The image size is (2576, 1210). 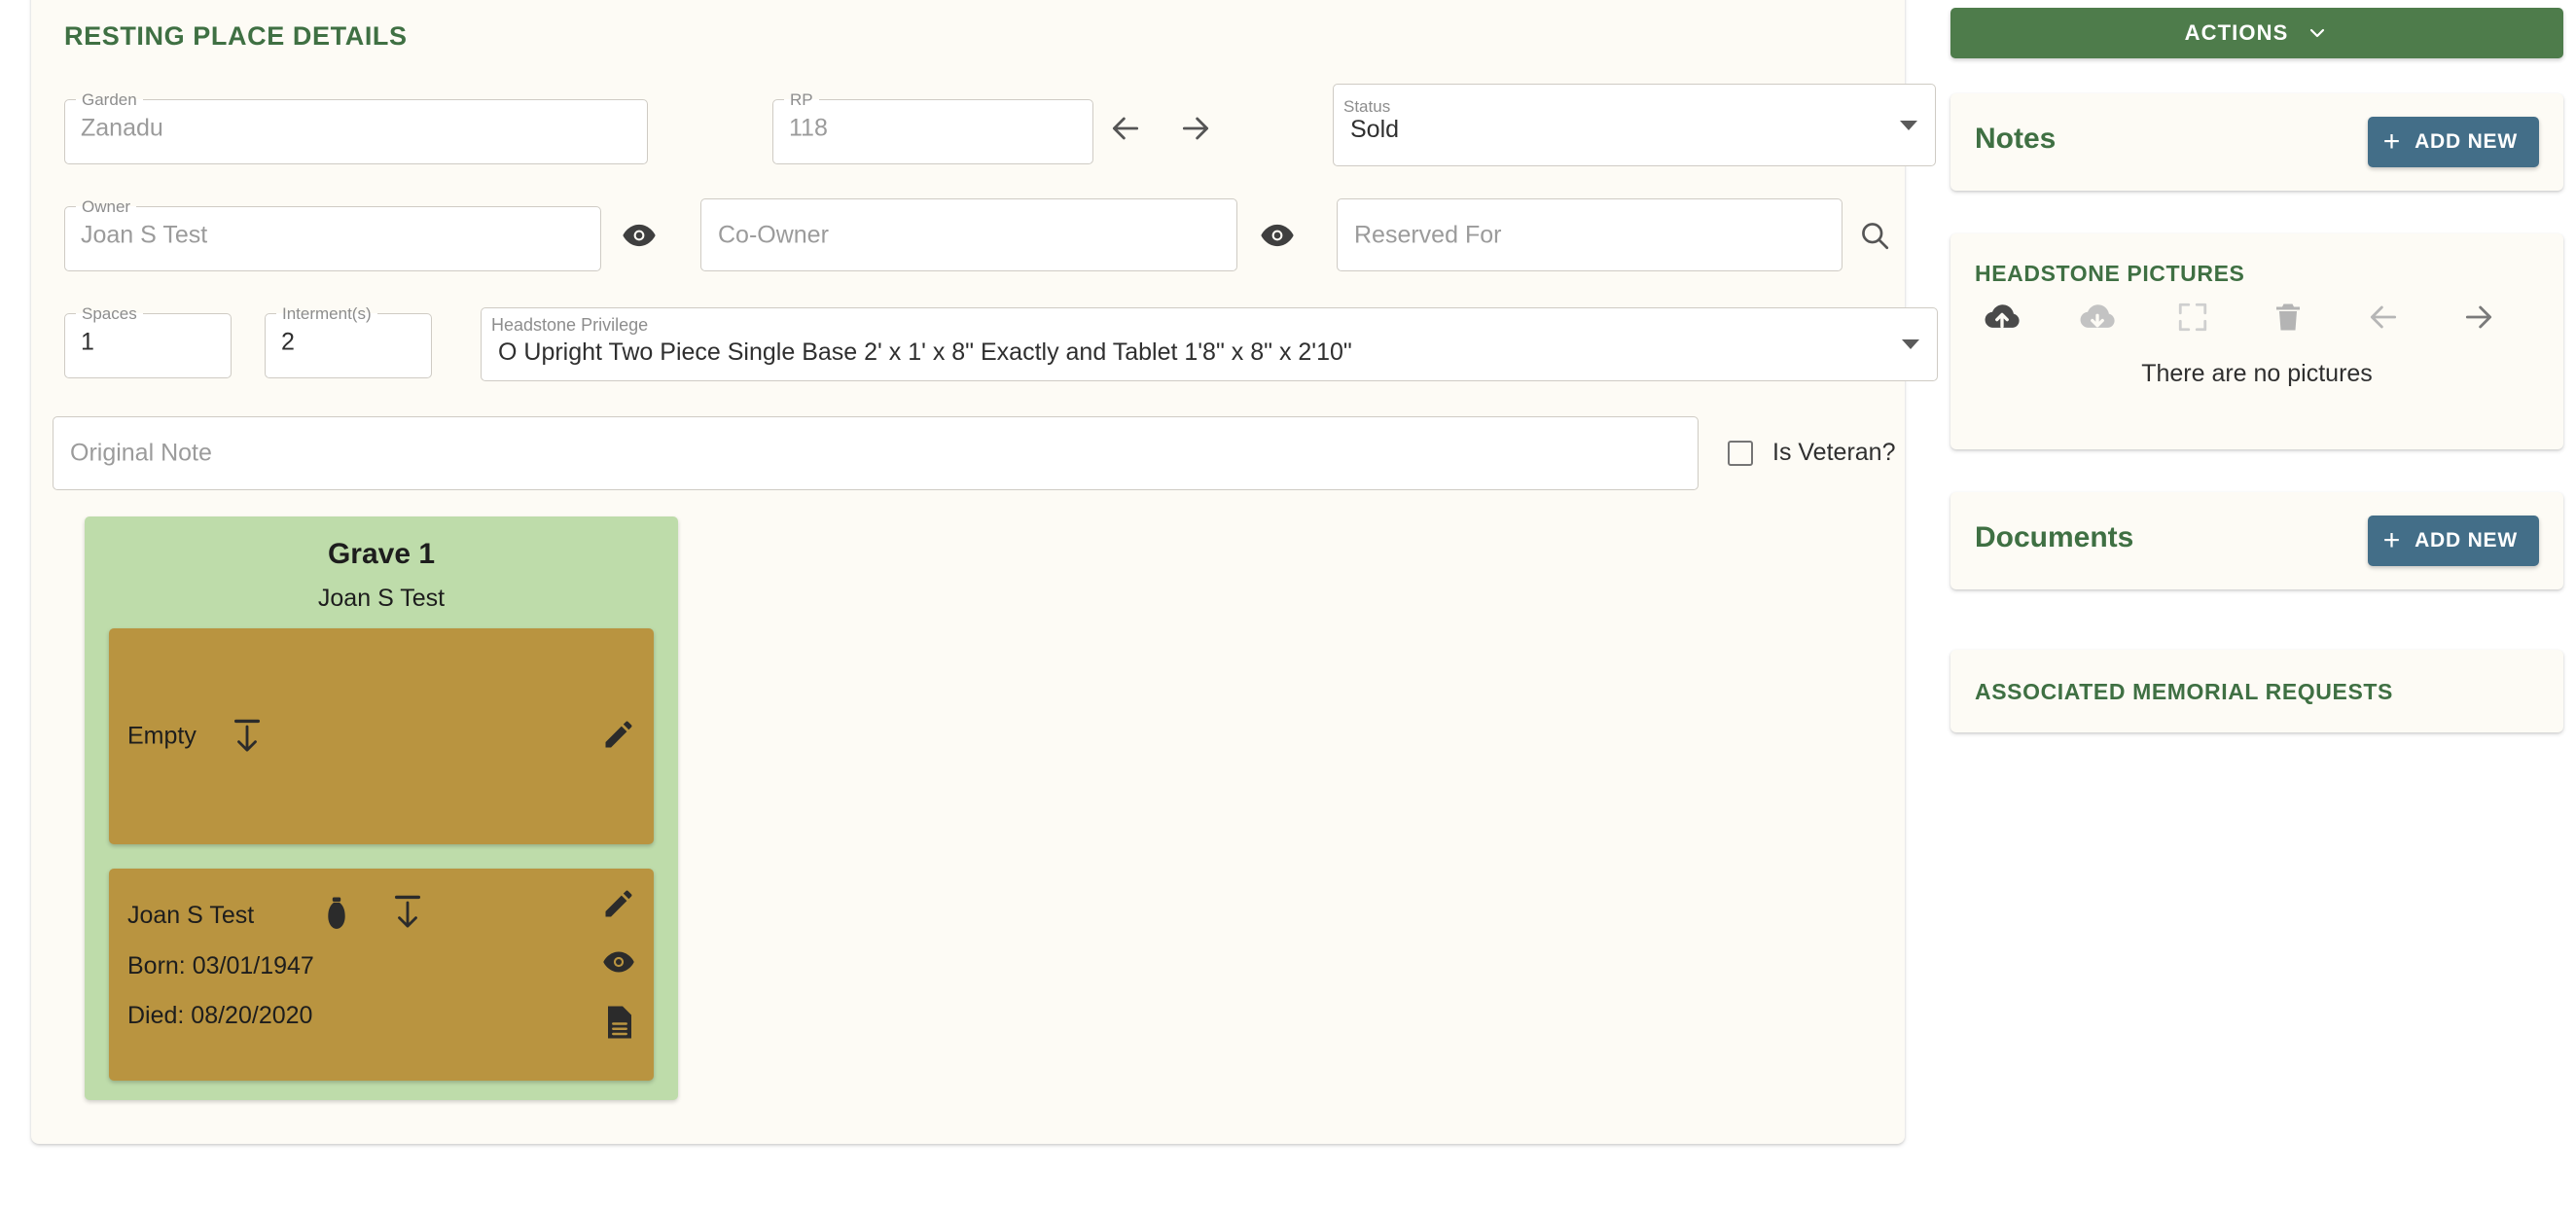 What do you see at coordinates (2466, 142) in the screenshot?
I see `notes-add-new-label: ADD NEW` at bounding box center [2466, 142].